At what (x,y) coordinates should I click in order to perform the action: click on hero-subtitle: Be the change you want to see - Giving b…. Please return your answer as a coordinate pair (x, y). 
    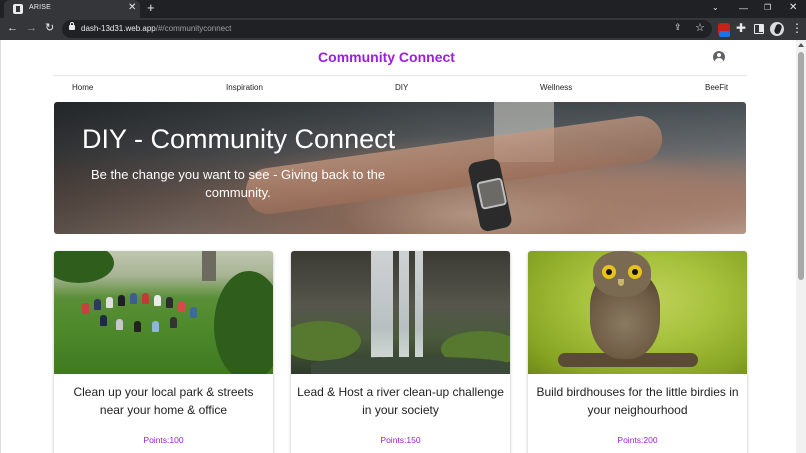
    Looking at the image, I should click on (238, 183).